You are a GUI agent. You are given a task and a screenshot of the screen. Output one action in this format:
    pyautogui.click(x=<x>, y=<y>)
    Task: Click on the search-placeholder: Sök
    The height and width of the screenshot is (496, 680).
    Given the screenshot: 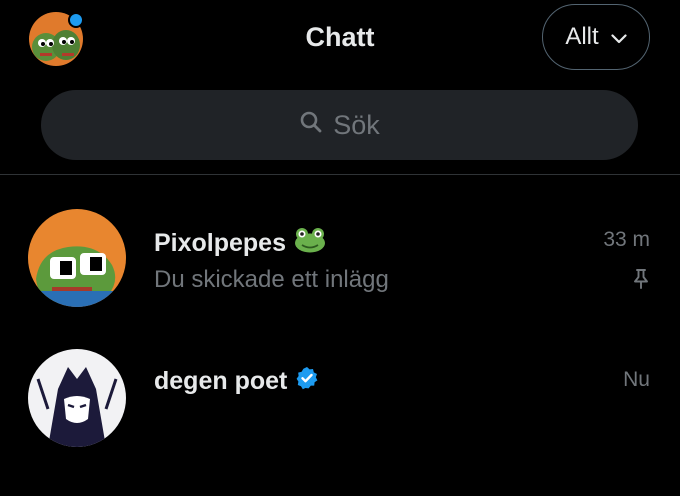 What is the action you would take?
    pyautogui.click(x=356, y=124)
    